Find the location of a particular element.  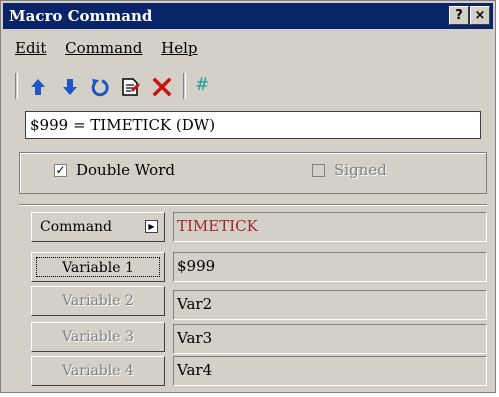

menu-help-label: Help is located at coordinates (179, 48).